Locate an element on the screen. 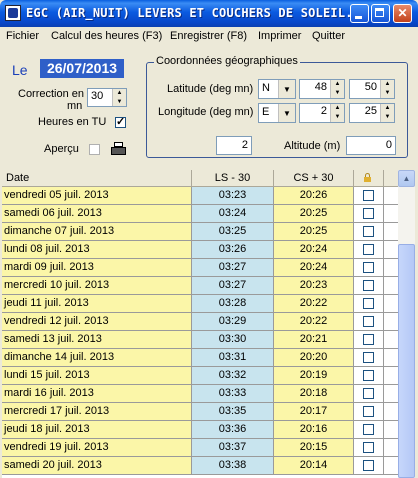 This screenshot has width=418, height=478. latitude-degrees-arrows: ▲ ▼ is located at coordinates (337, 89).